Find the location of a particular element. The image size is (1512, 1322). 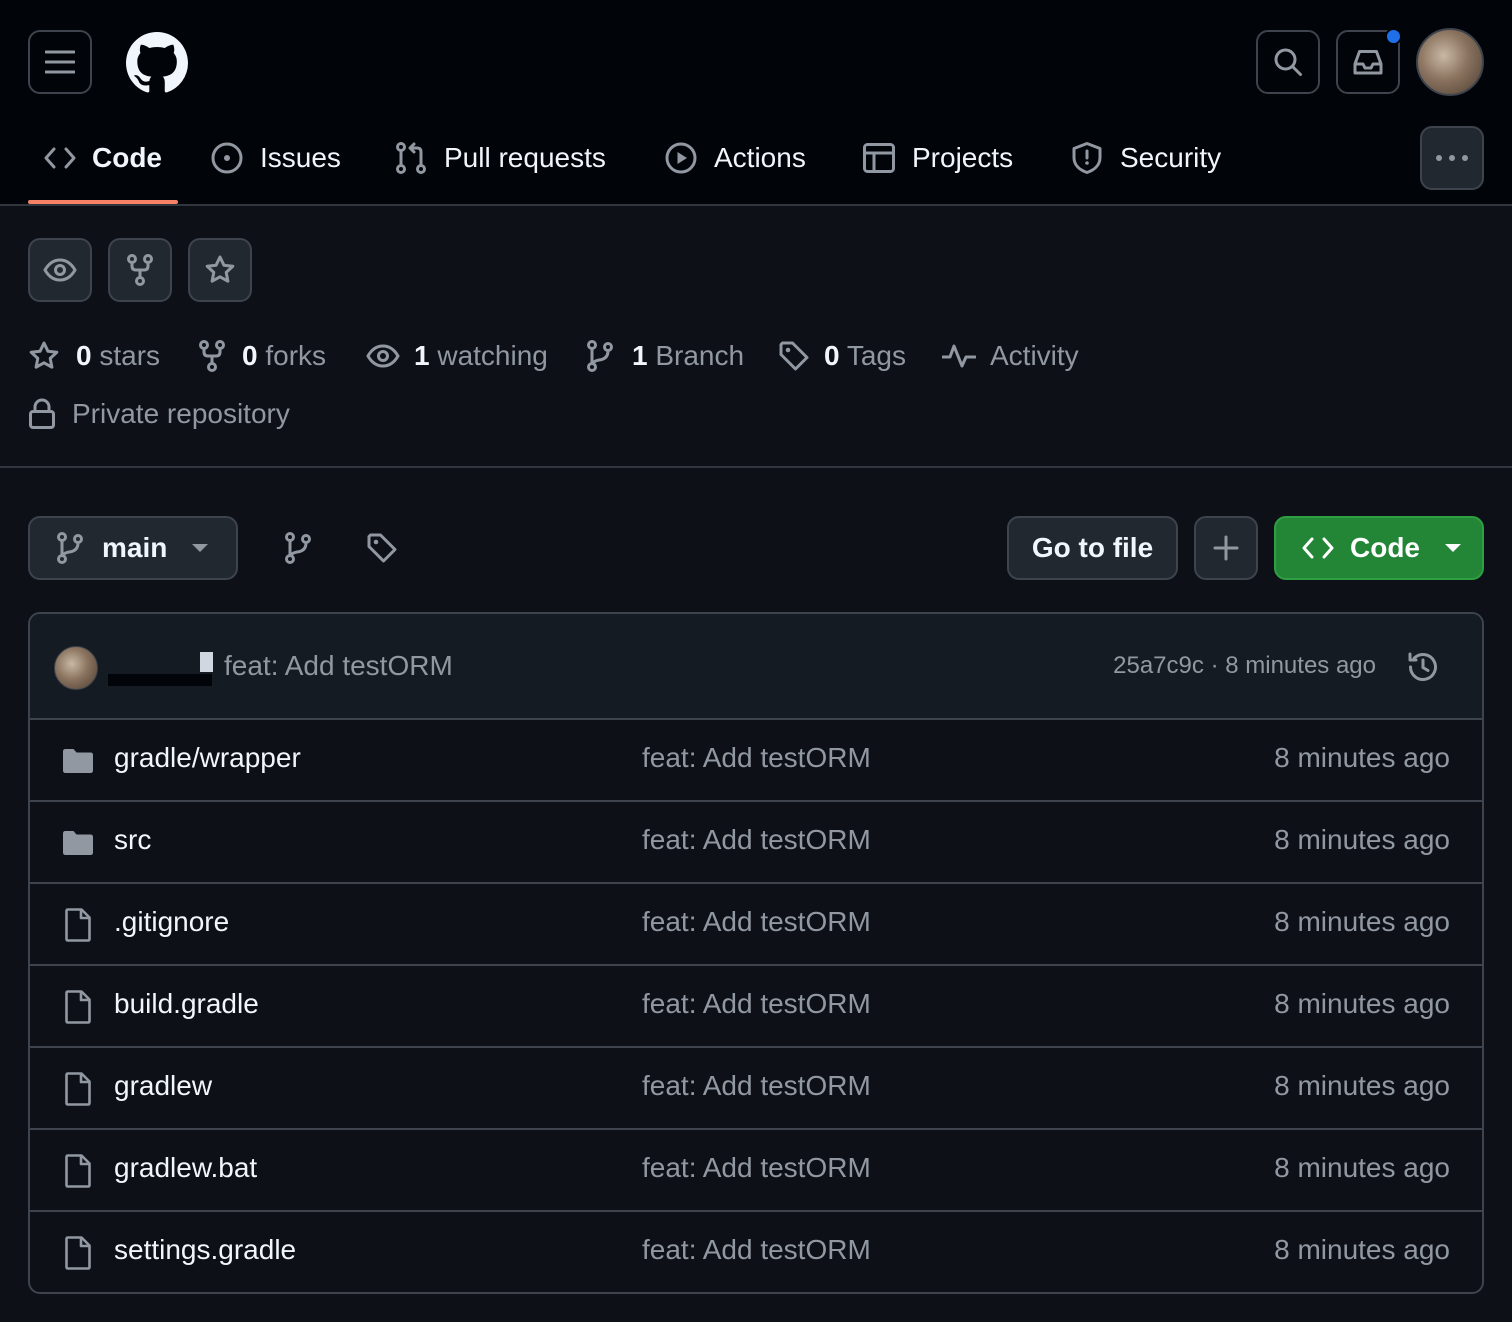

eye-icon is located at coordinates (383, 356).